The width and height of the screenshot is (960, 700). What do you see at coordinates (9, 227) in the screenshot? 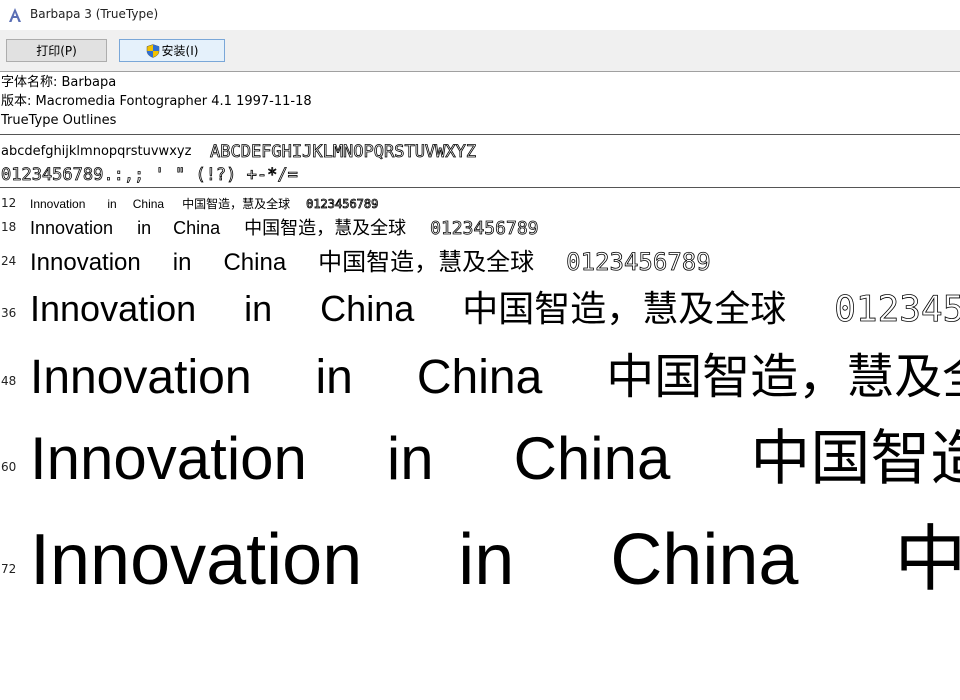
I see `size-label: 18` at bounding box center [9, 227].